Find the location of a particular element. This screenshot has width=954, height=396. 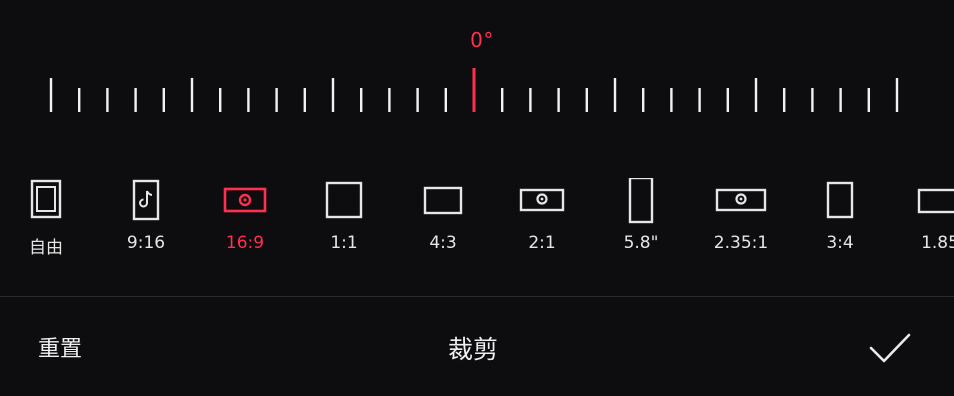

checkmark-icon is located at coordinates (890, 348).